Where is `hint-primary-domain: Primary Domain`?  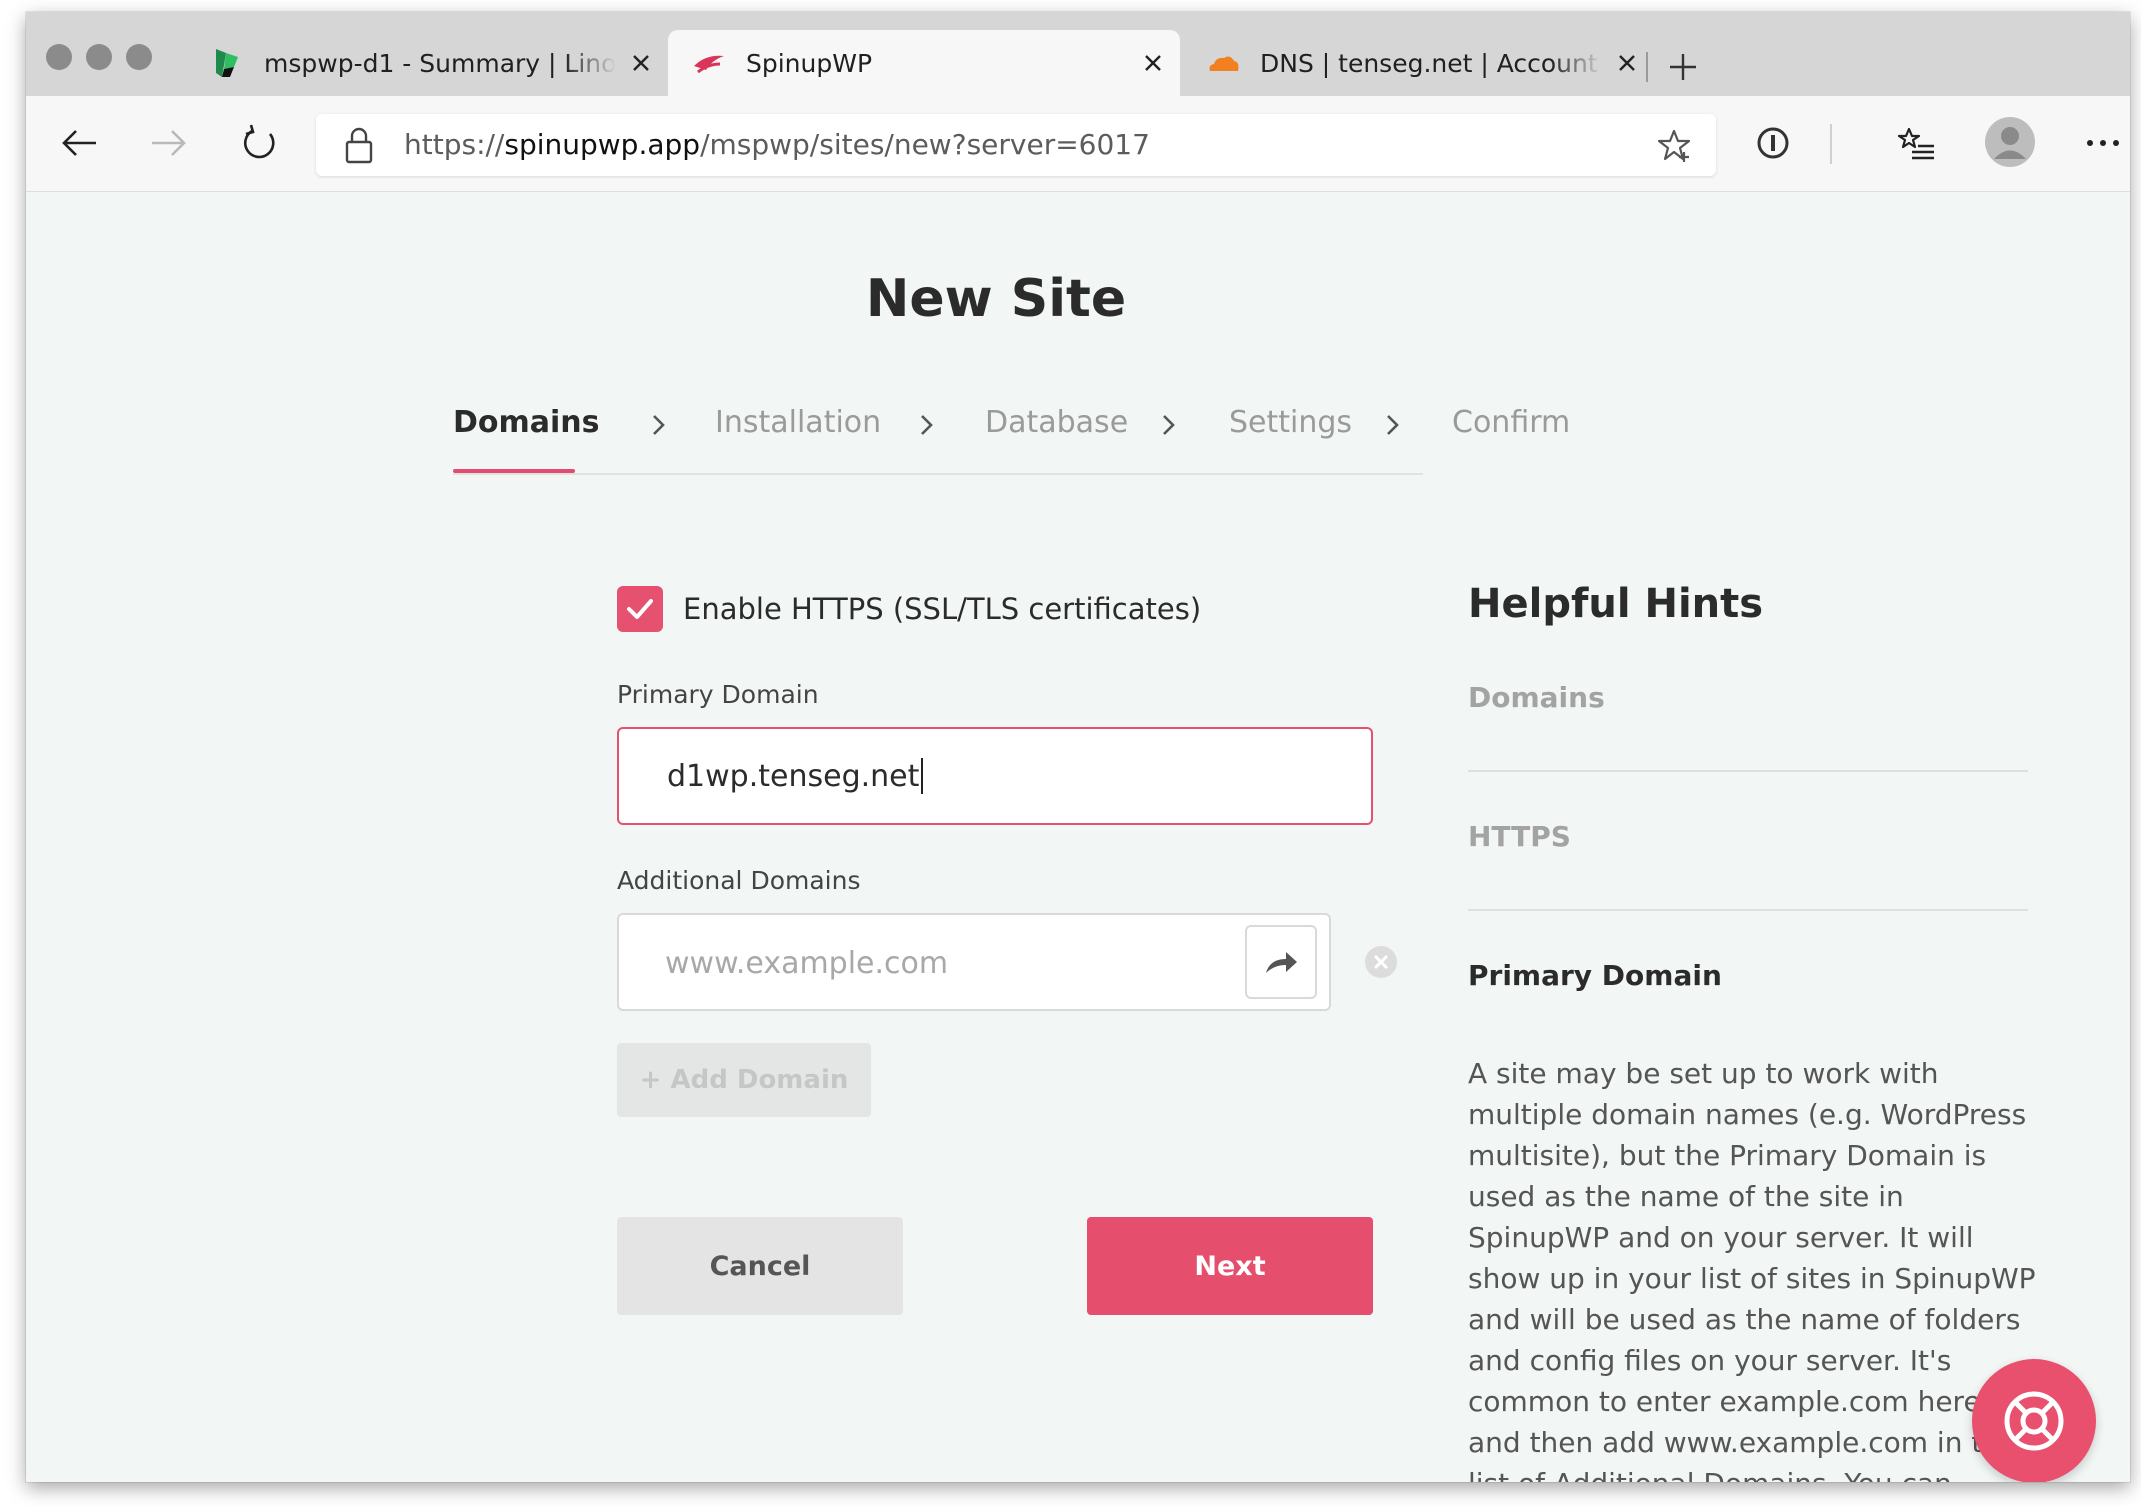 hint-primary-domain: Primary Domain is located at coordinates (1595, 975).